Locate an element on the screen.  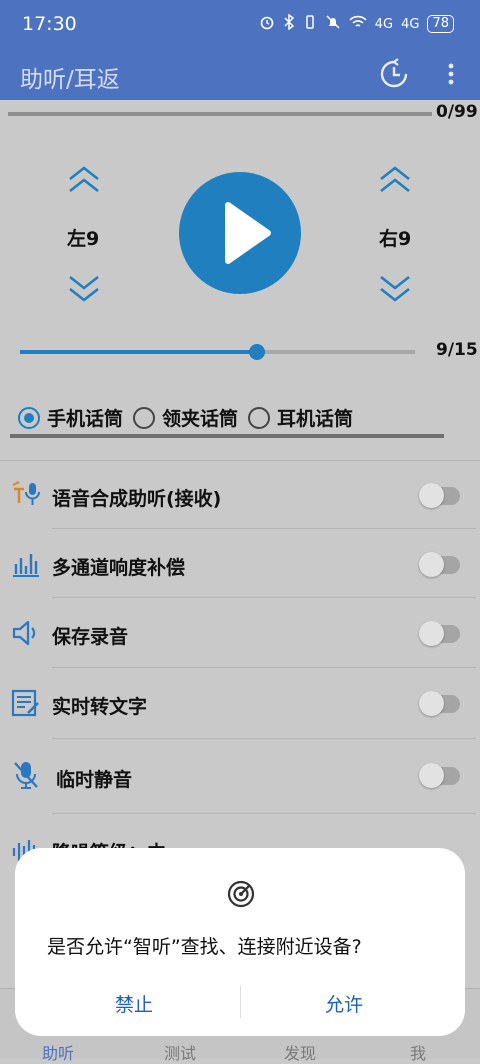
left-volume-down-icon is located at coordinates (84, 287).